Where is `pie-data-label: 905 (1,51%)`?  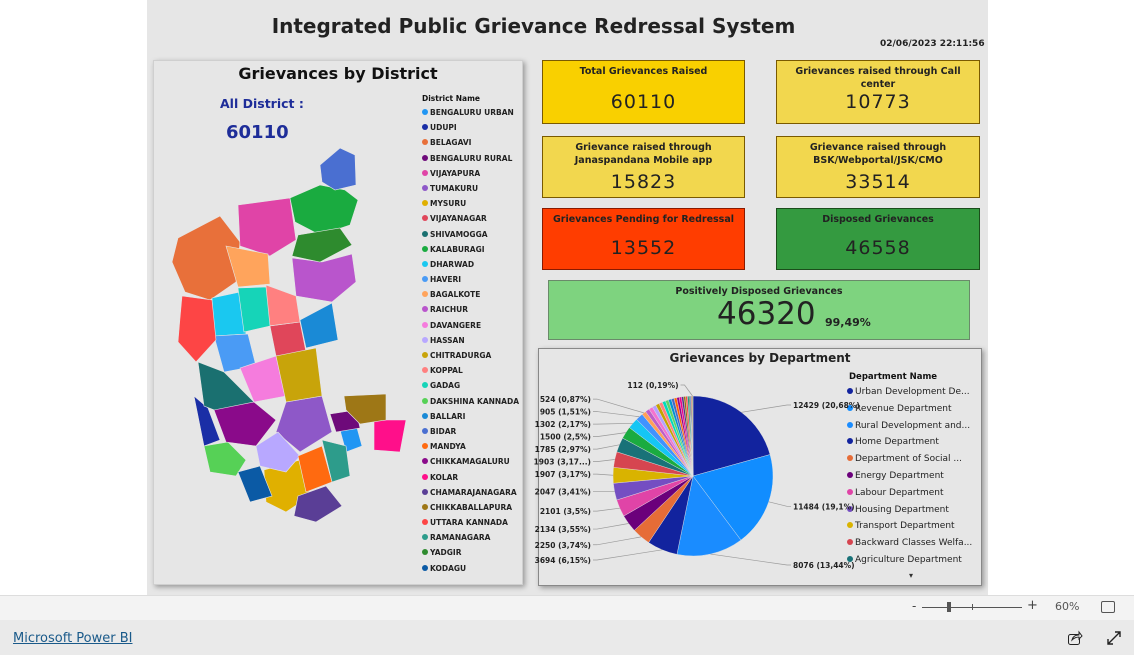 pie-data-label: 905 (1,51%) is located at coordinates (565, 412).